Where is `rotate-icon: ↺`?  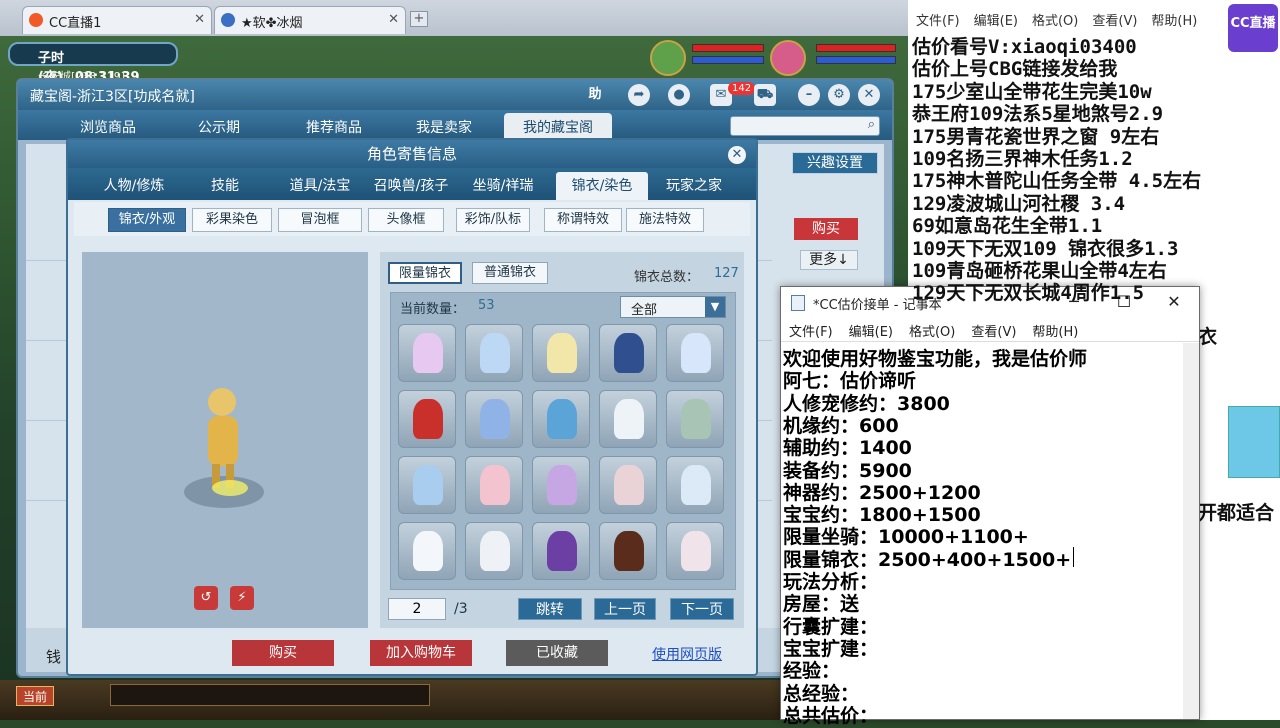 rotate-icon: ↺ is located at coordinates (206, 598).